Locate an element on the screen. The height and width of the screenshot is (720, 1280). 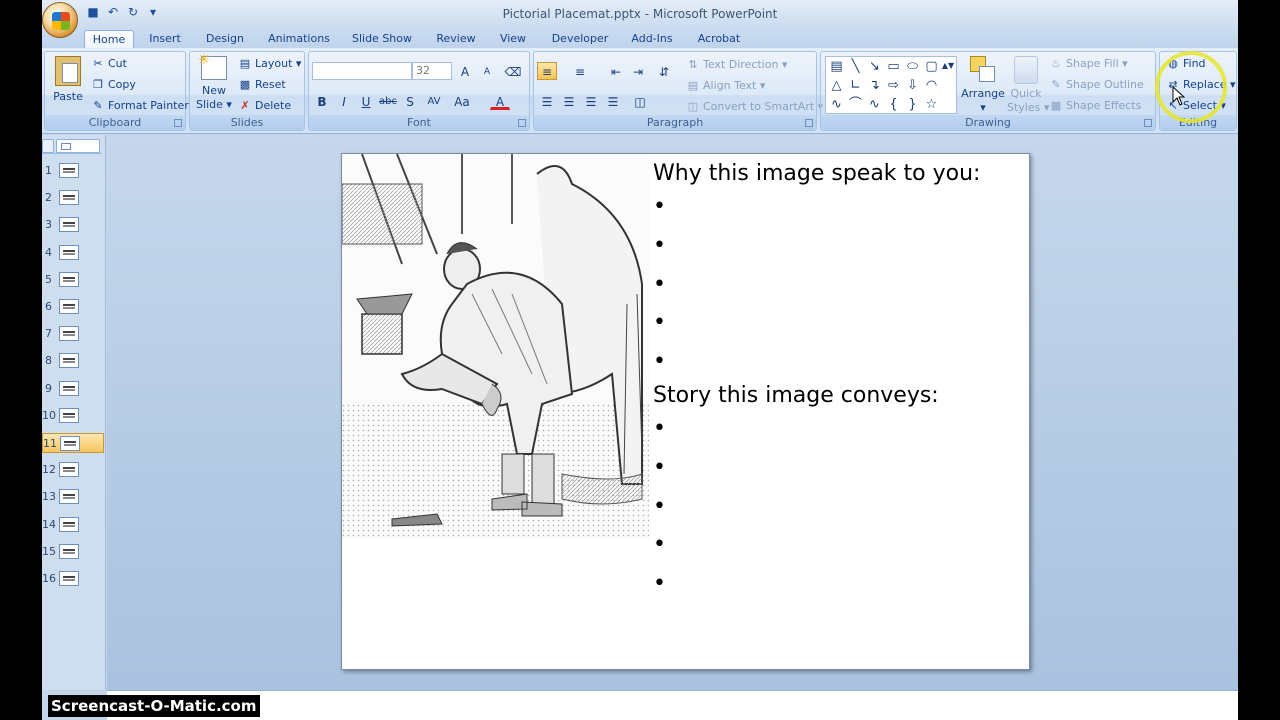
slide-thumbnail-item: 7 is located at coordinates (73, 334).